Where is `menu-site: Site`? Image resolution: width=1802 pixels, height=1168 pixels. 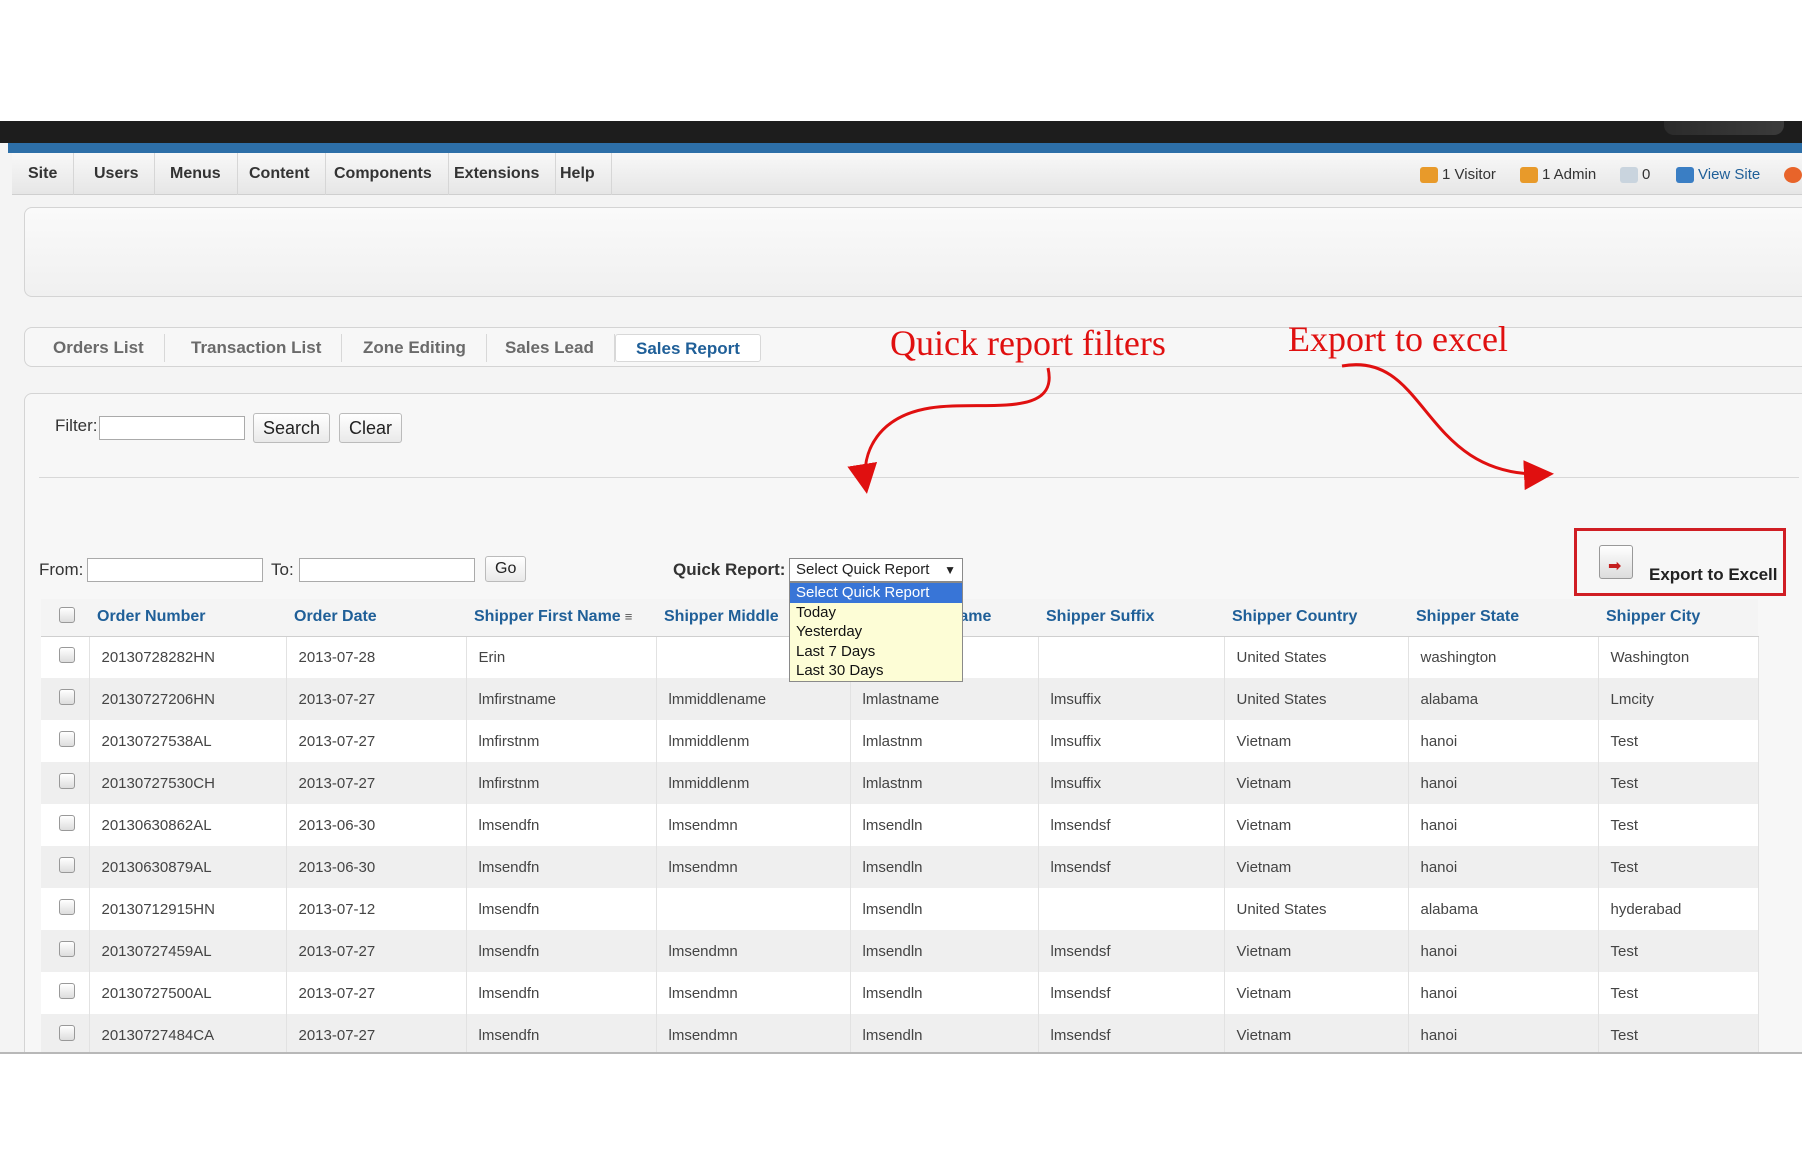
menu-site: Site is located at coordinates (43, 174).